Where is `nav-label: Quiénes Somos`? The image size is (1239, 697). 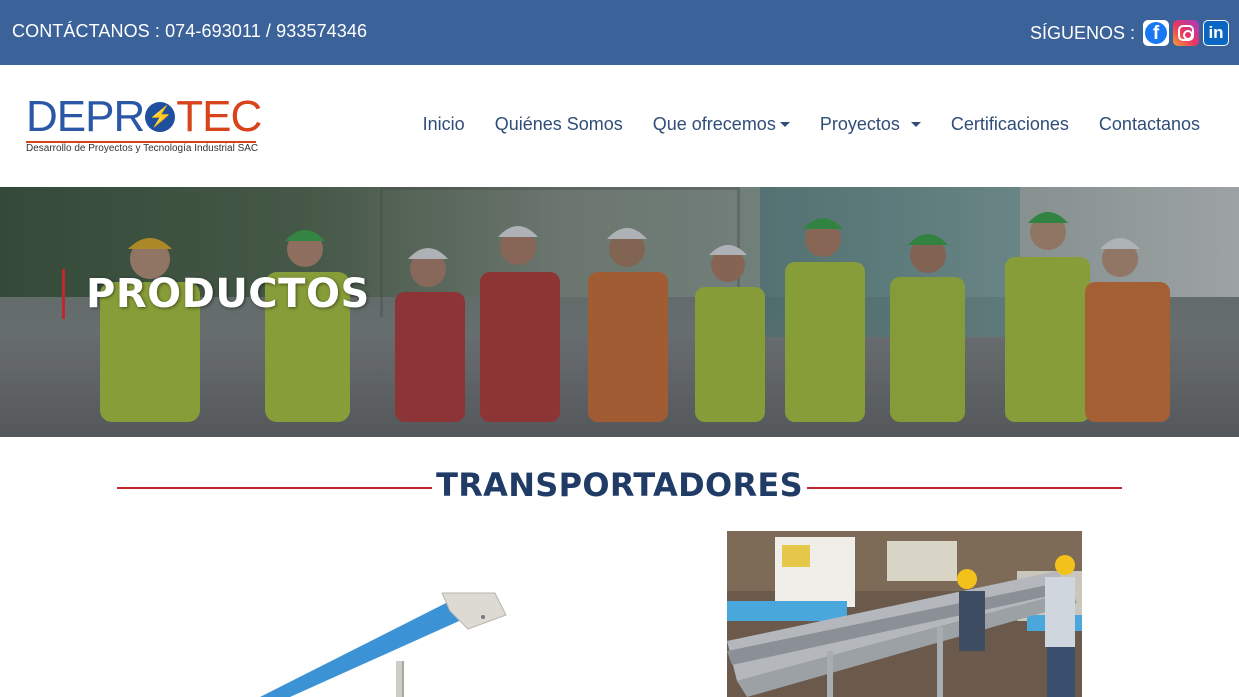 nav-label: Quiénes Somos is located at coordinates (558, 124).